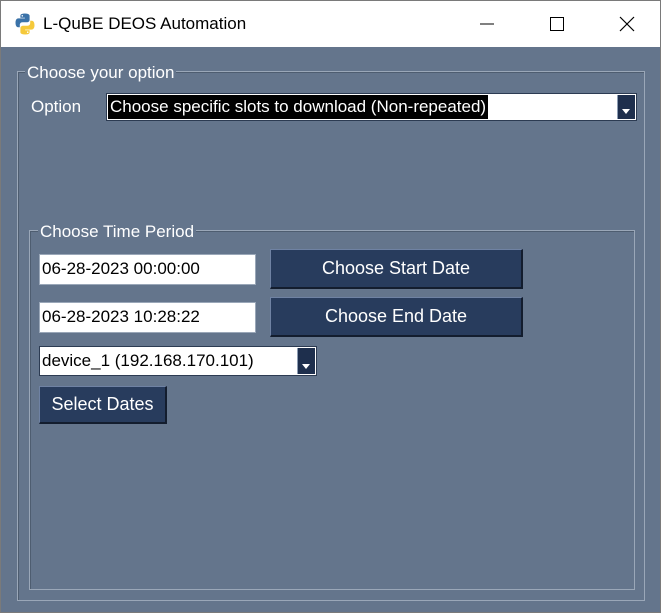  What do you see at coordinates (147, 269) in the screenshot?
I see `start-date-field: 06-28-2023 00:00:00` at bounding box center [147, 269].